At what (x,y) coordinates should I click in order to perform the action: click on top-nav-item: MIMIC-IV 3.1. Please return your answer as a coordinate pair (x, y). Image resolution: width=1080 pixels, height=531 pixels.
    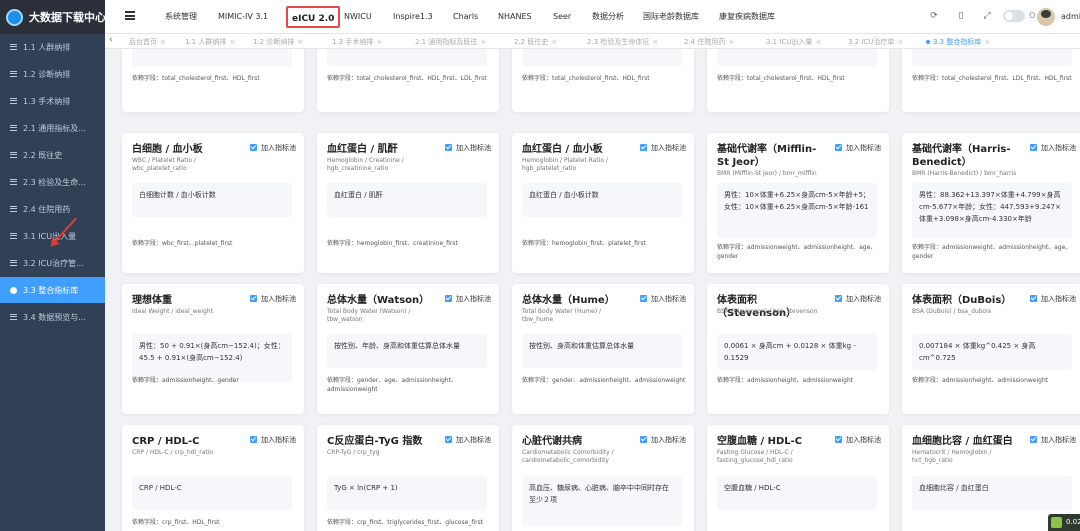
    Looking at the image, I should click on (243, 17).